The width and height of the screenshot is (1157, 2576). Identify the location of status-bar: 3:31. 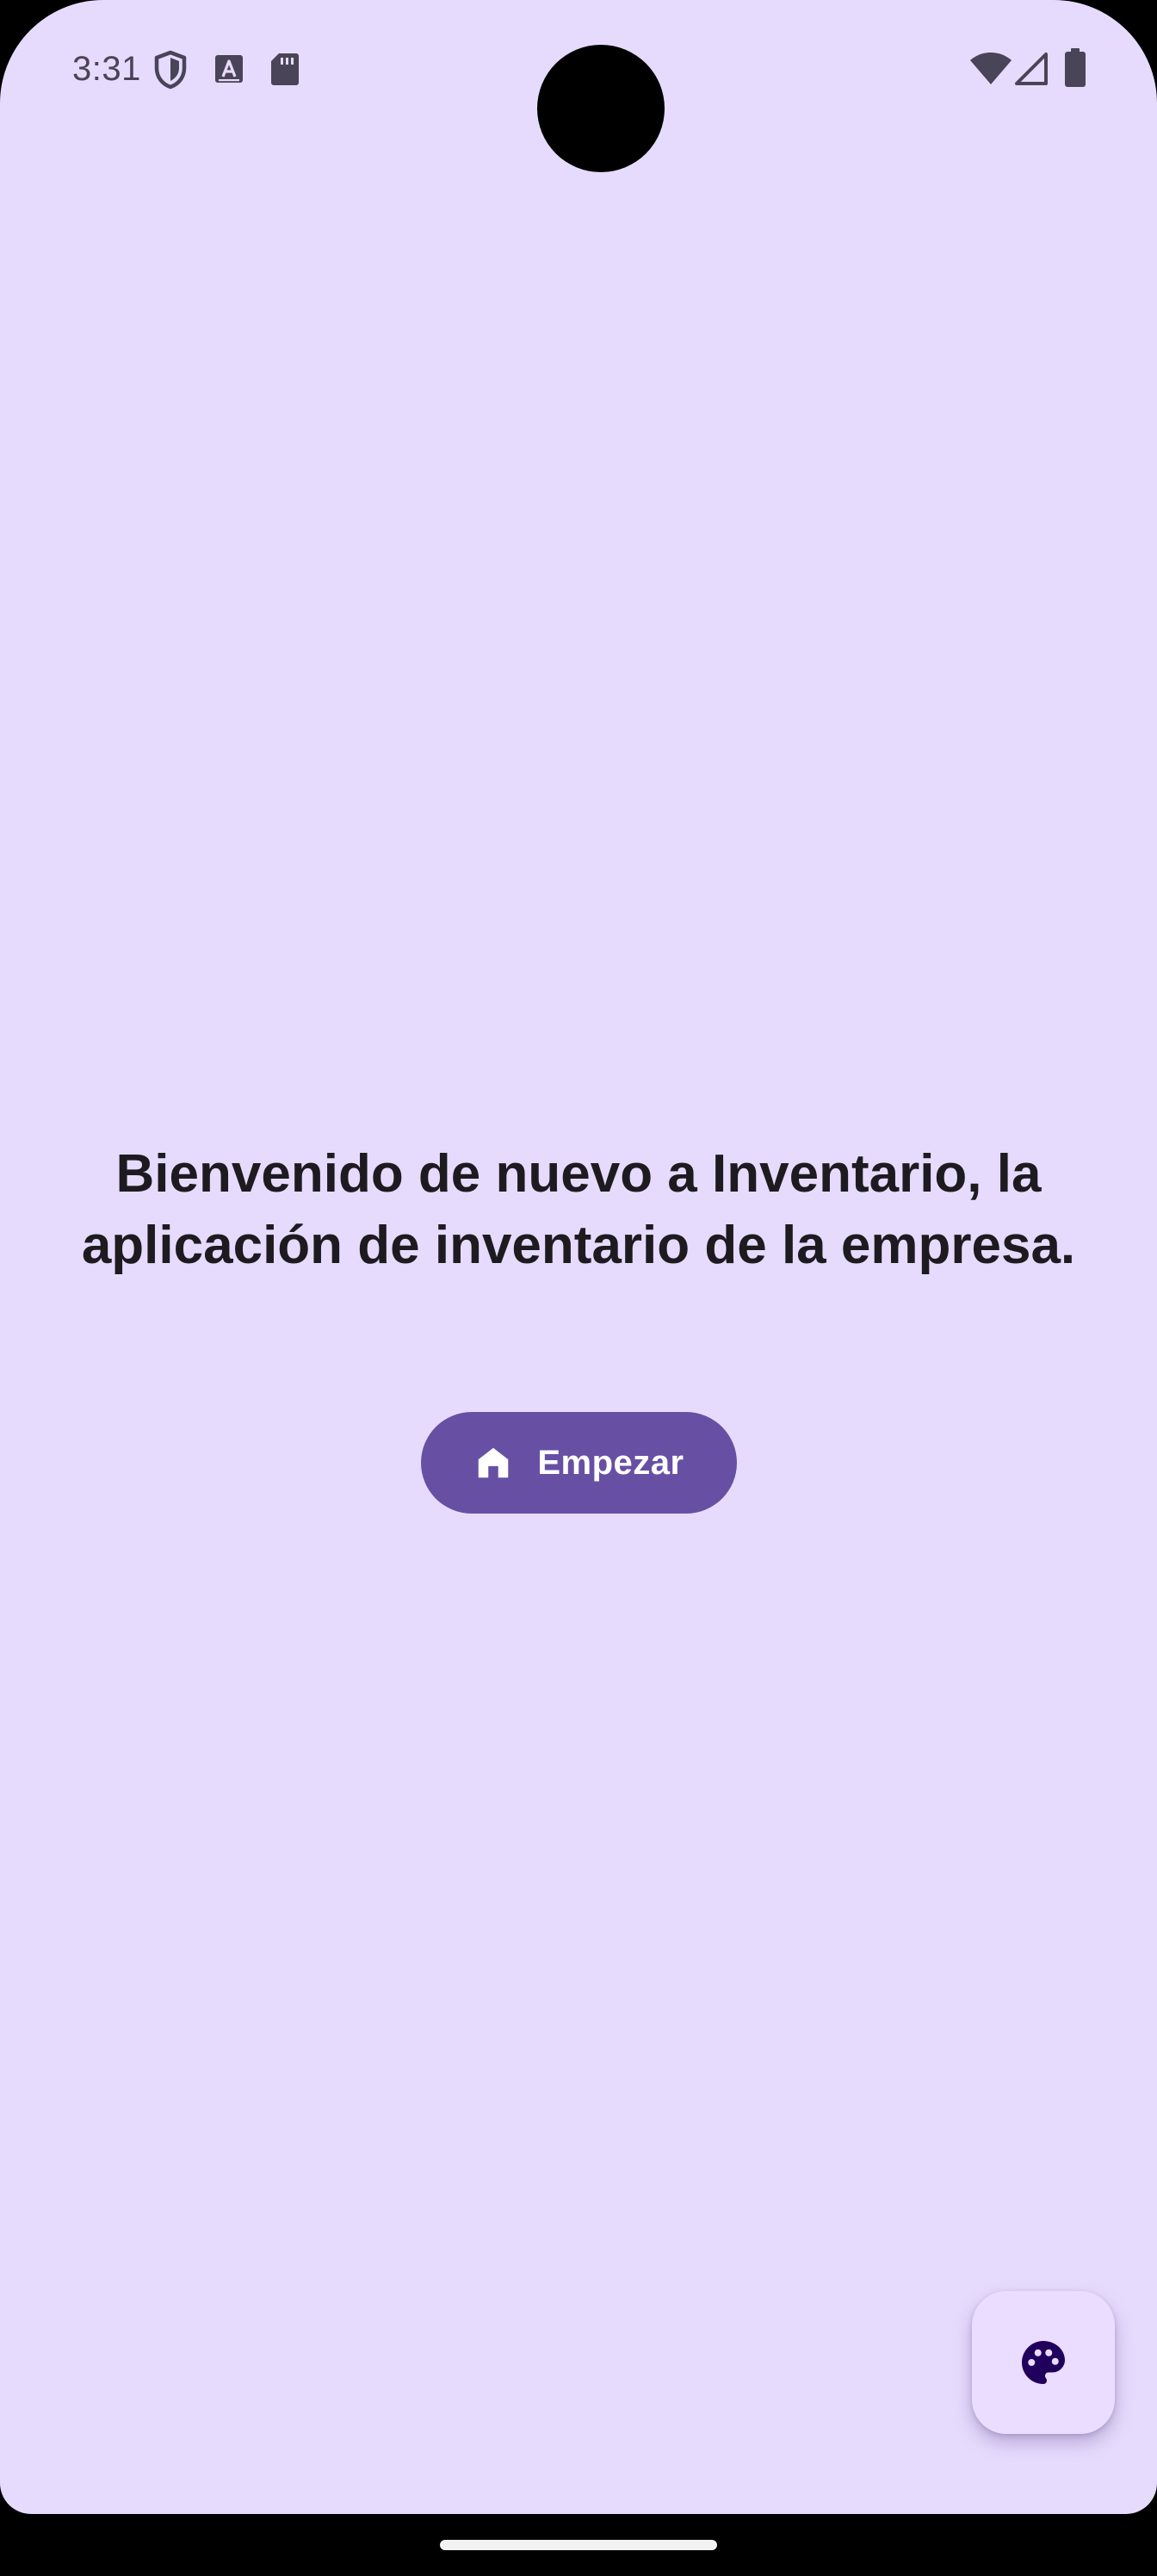
(579, 86).